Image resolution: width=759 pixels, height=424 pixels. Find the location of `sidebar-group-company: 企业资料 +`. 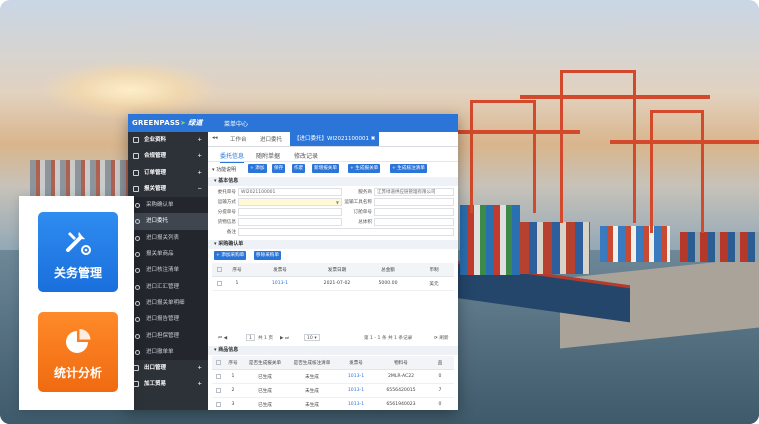

sidebar-group-company: 企业资料 + is located at coordinates (168, 140).